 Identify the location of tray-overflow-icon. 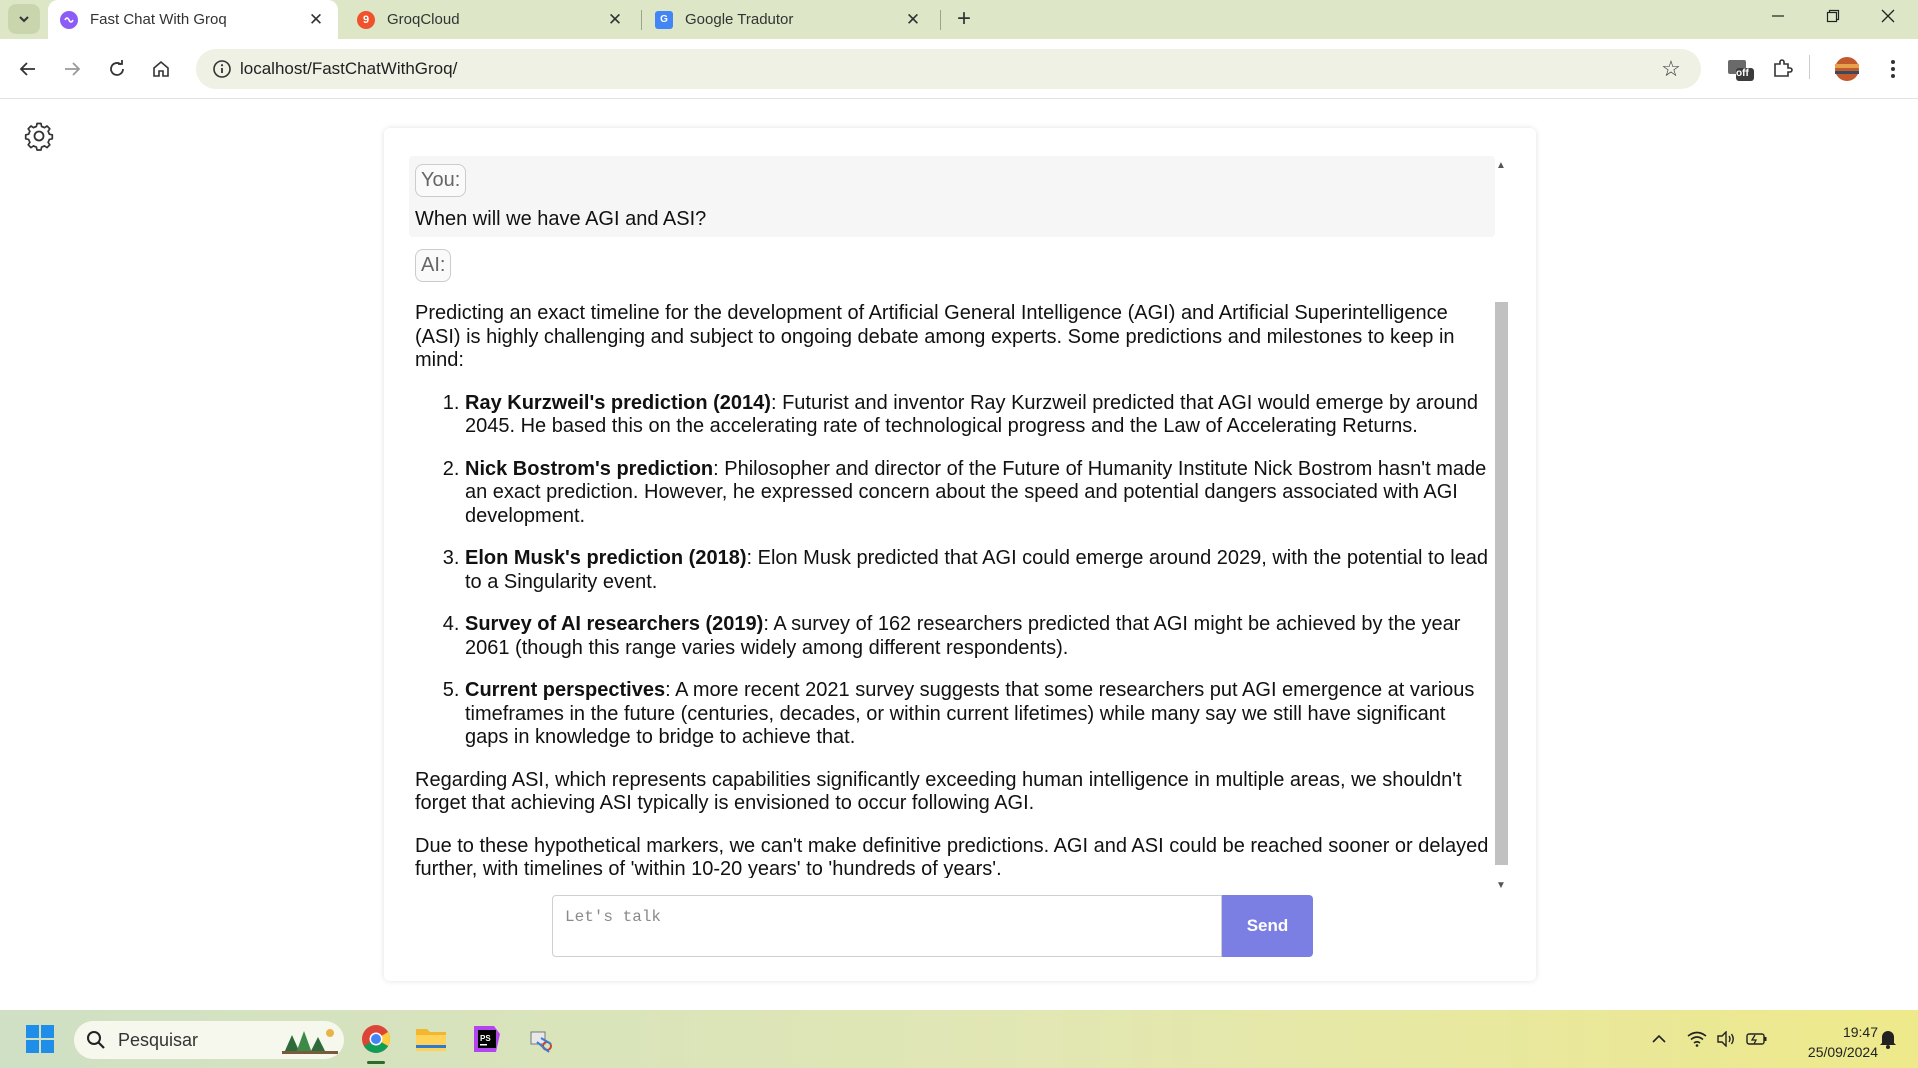
(1659, 1039).